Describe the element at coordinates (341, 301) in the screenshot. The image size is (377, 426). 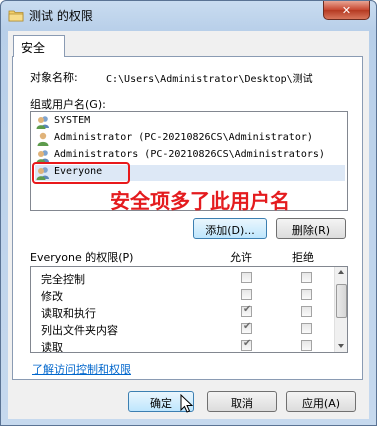
I see `scrollbar-thumb` at that location.